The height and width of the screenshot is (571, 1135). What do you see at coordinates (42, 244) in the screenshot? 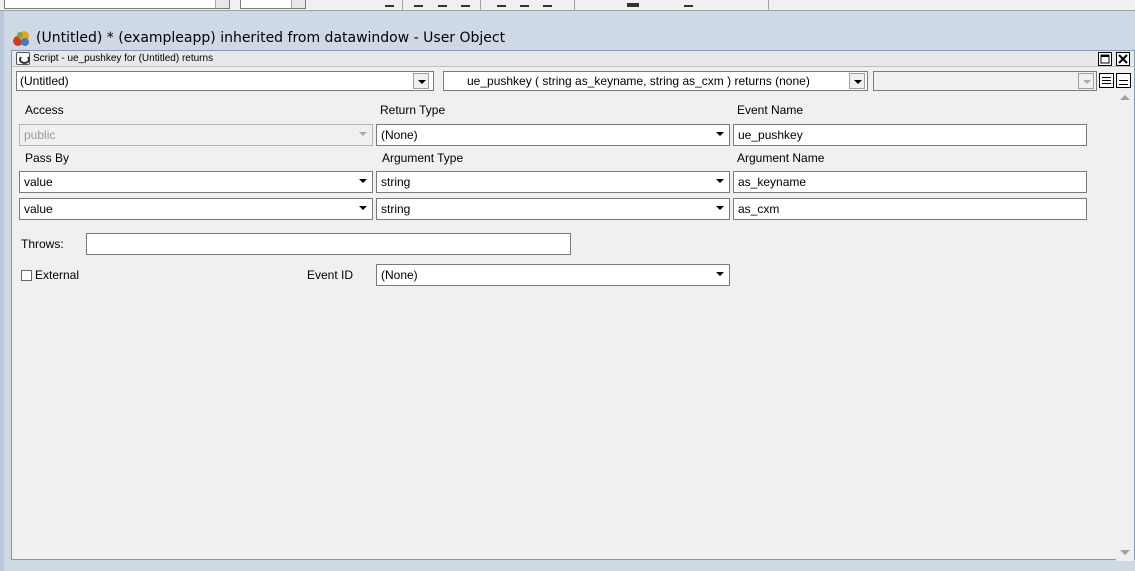
I see `throws-label: Throws:` at bounding box center [42, 244].